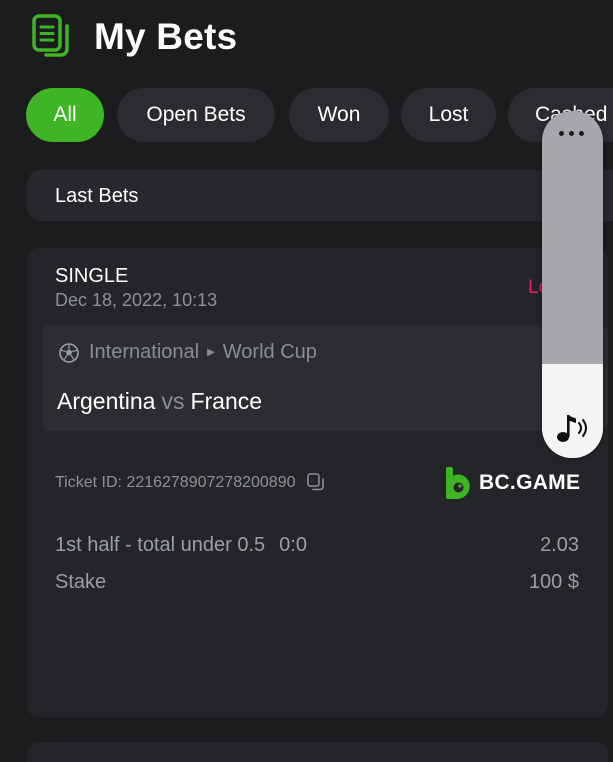 The height and width of the screenshot is (762, 613). I want to click on tab-open-bets: Open Bets, so click(196, 115).